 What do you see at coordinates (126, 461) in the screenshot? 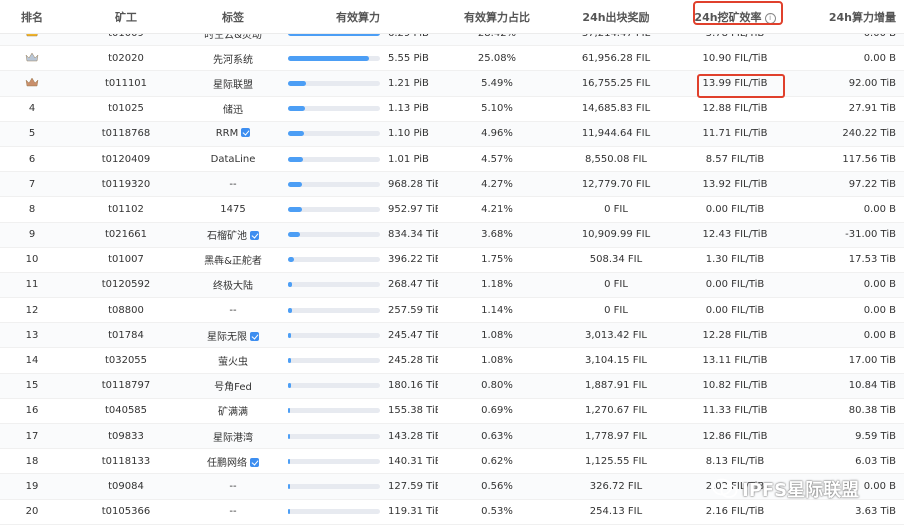
I see `miner-id-link: t0118133` at bounding box center [126, 461].